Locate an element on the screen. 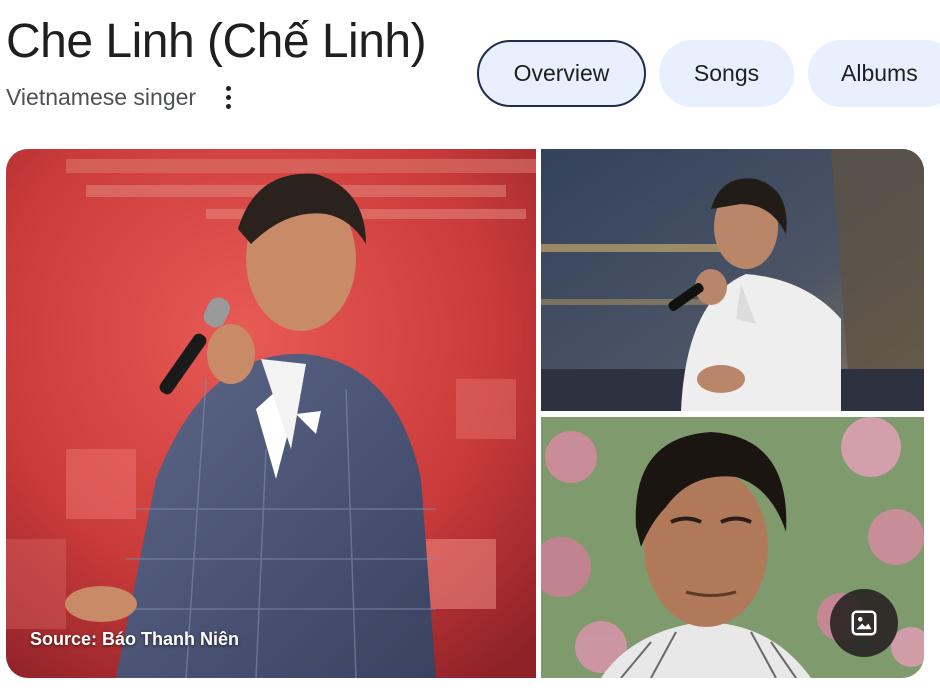 This screenshot has height=698, width=940. tab-albums-label: Albums is located at coordinates (879, 73).